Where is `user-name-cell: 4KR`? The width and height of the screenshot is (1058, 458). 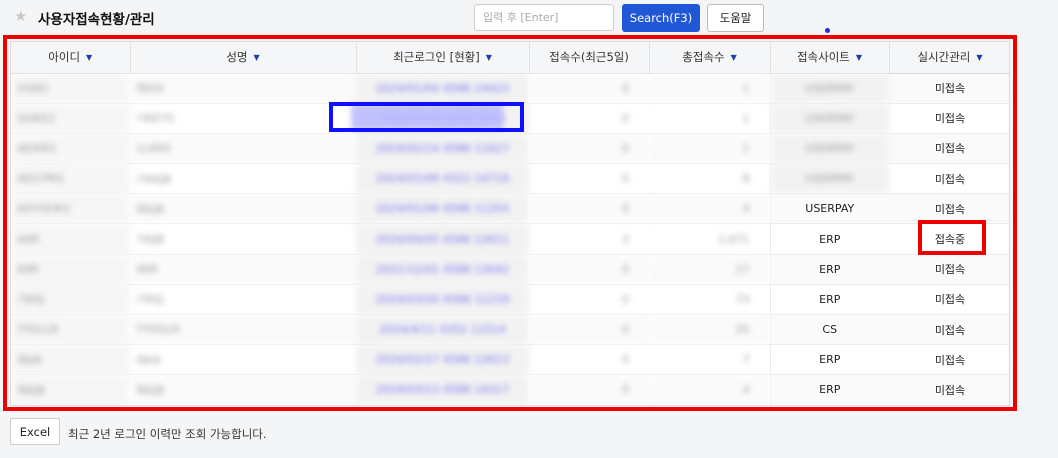
user-name-cell: 4KR is located at coordinates (243, 269).